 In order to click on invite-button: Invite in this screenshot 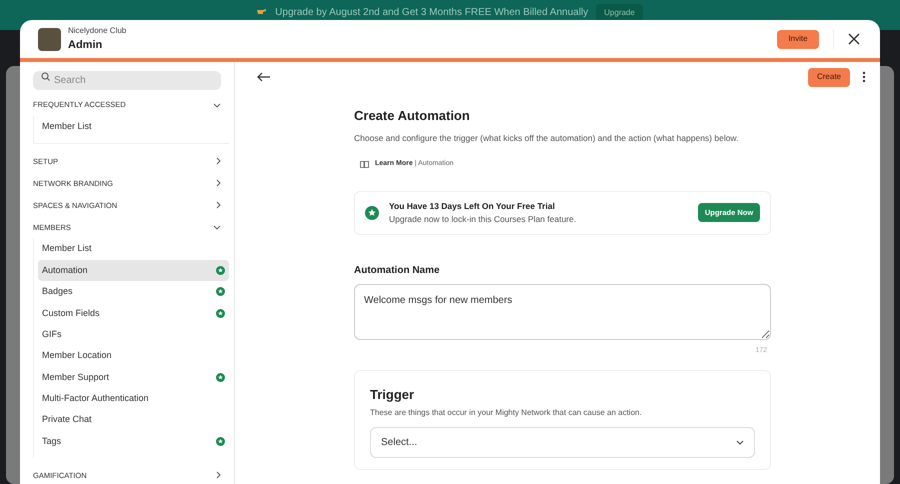, I will do `click(798, 39)`.